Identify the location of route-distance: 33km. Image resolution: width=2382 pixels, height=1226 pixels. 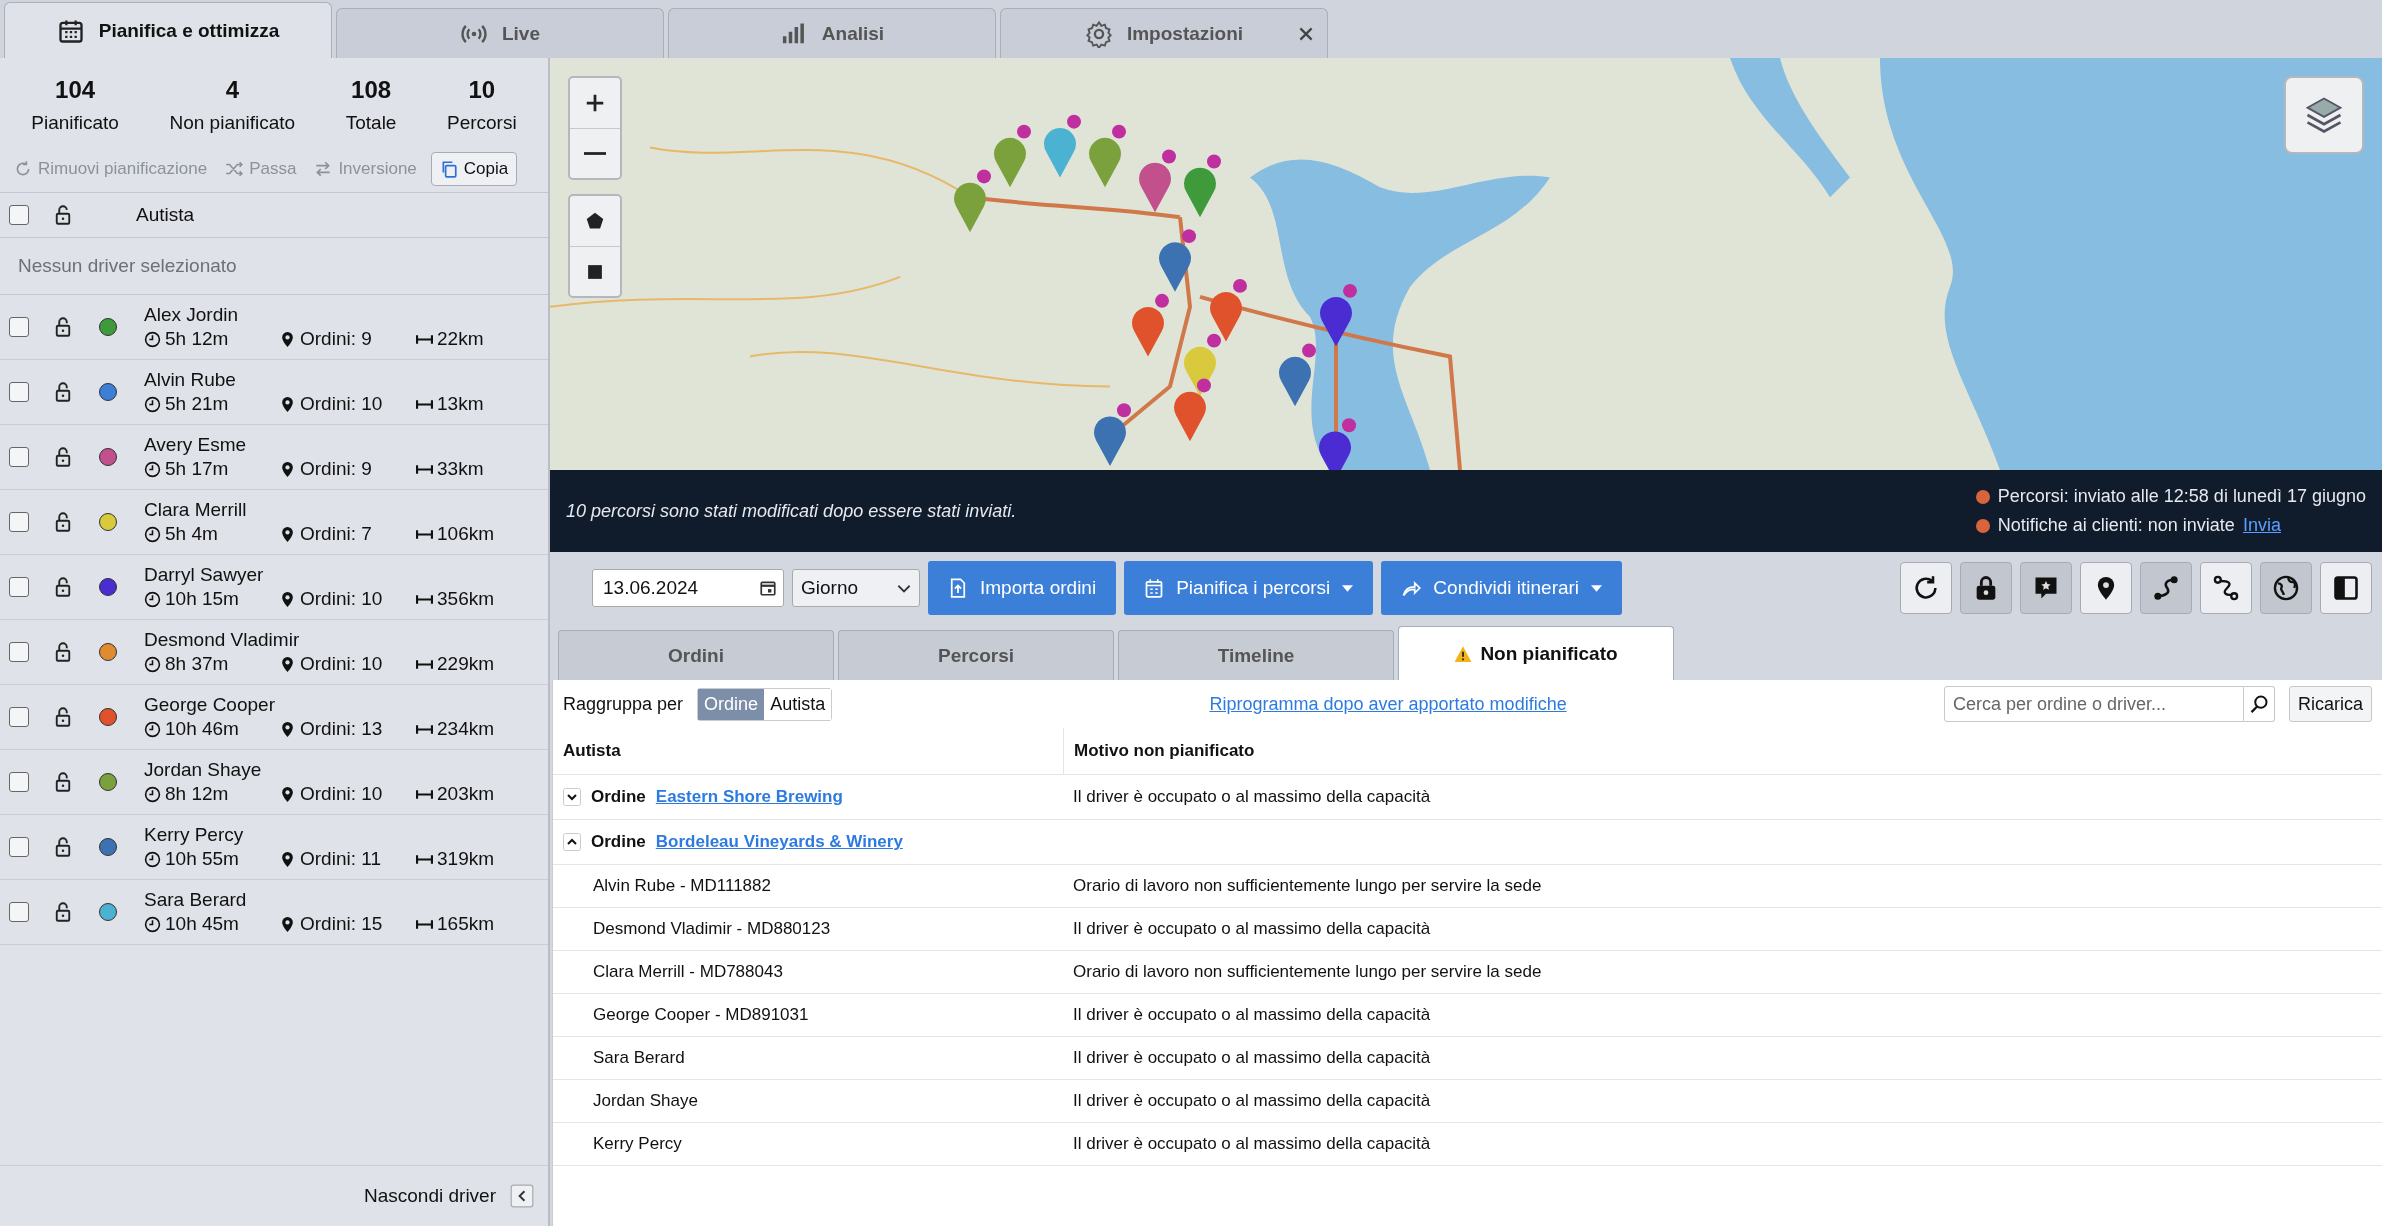
(460, 469).